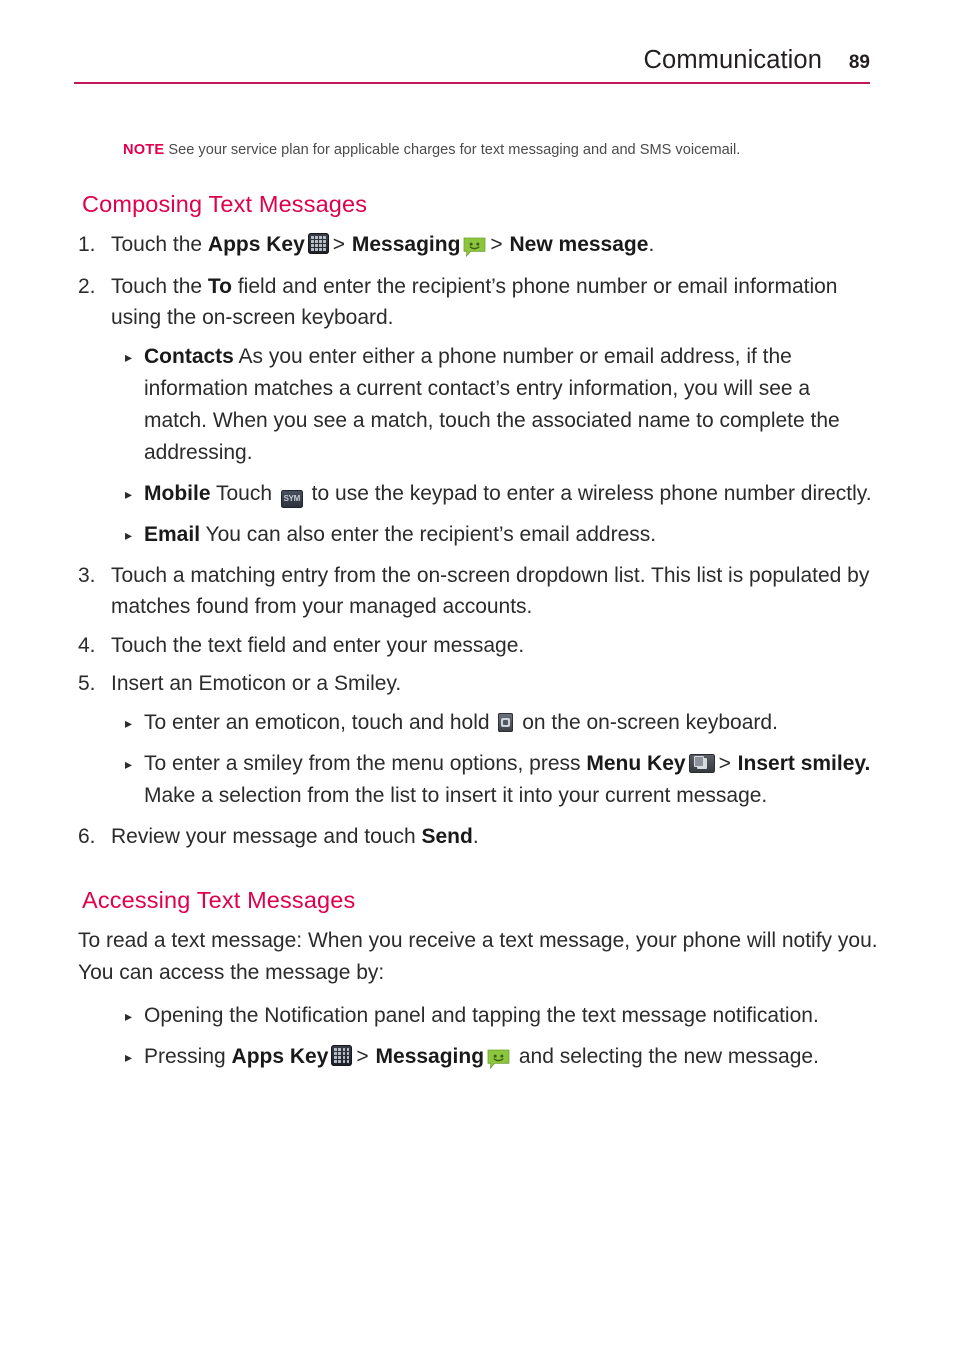 This screenshot has width=954, height=1372. Describe the element at coordinates (804, 763) in the screenshot. I see `bullet-smiley-insert-label: Insert smiley.` at that location.